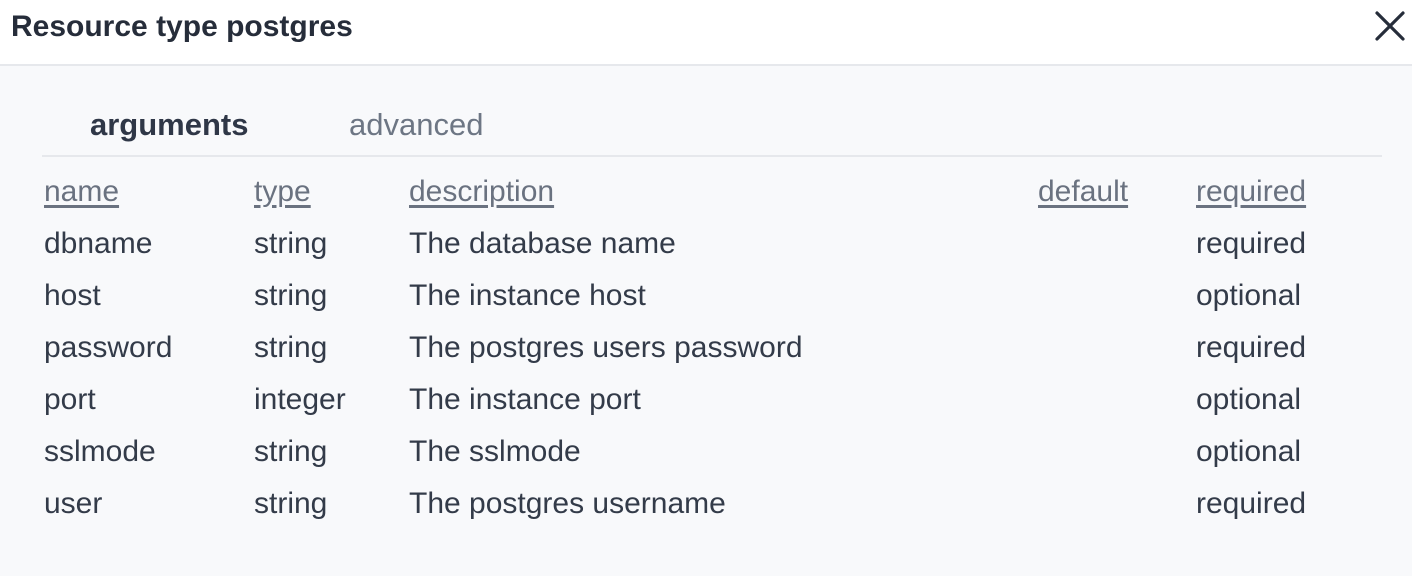  I want to click on cell-type: integer, so click(300, 399).